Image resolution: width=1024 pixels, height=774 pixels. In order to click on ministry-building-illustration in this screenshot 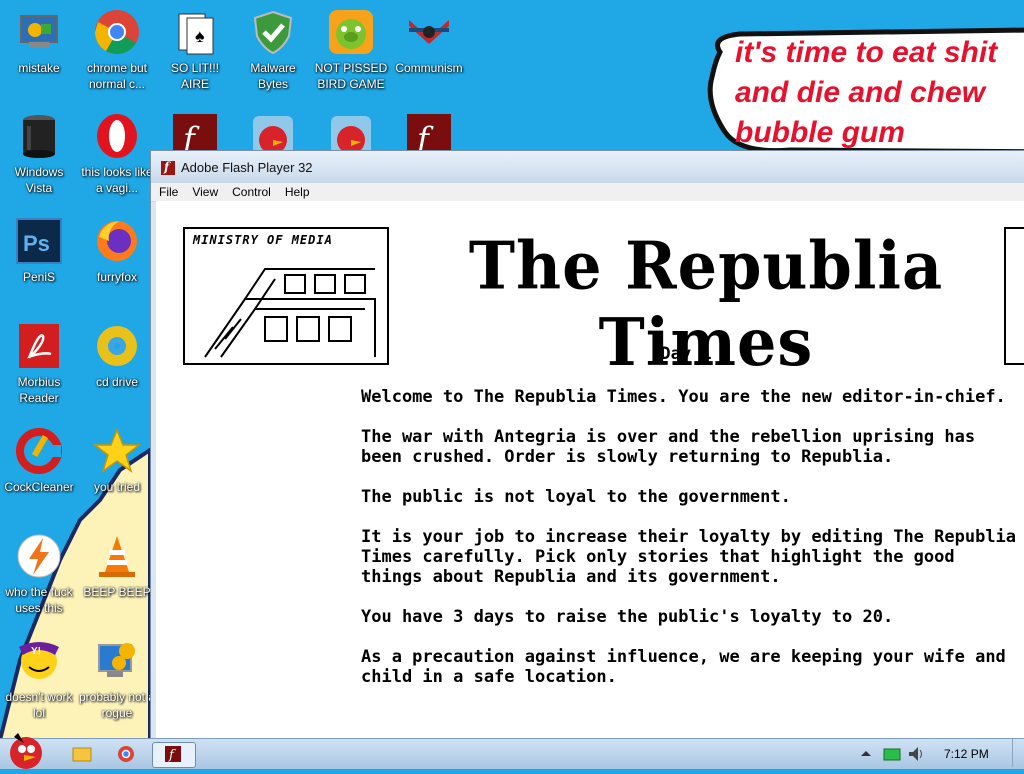, I will do `click(290, 313)`.